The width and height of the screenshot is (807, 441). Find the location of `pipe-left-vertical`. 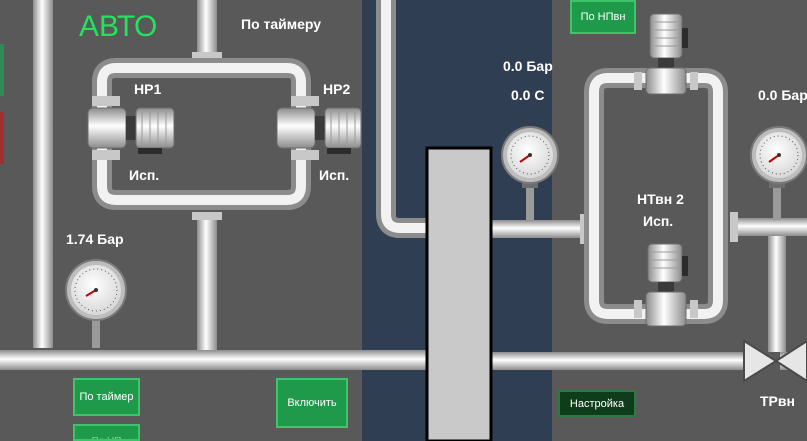

pipe-left-vertical is located at coordinates (43, 174).